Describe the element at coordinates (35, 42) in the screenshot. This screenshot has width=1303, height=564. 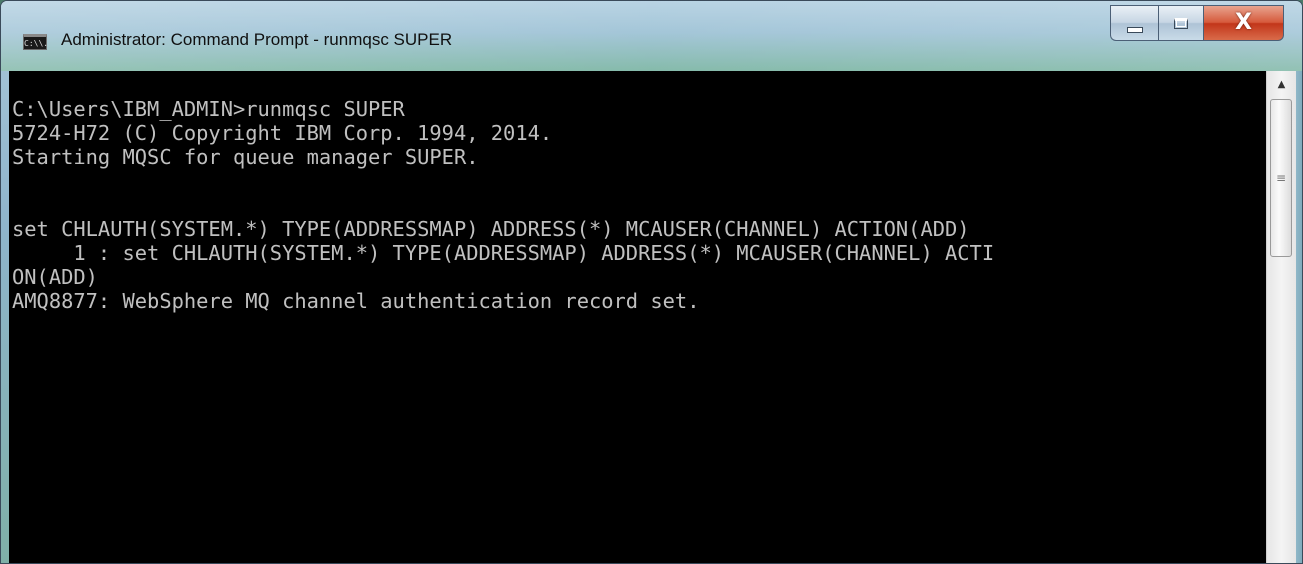
I see `cmd-icon: C:\\.` at that location.